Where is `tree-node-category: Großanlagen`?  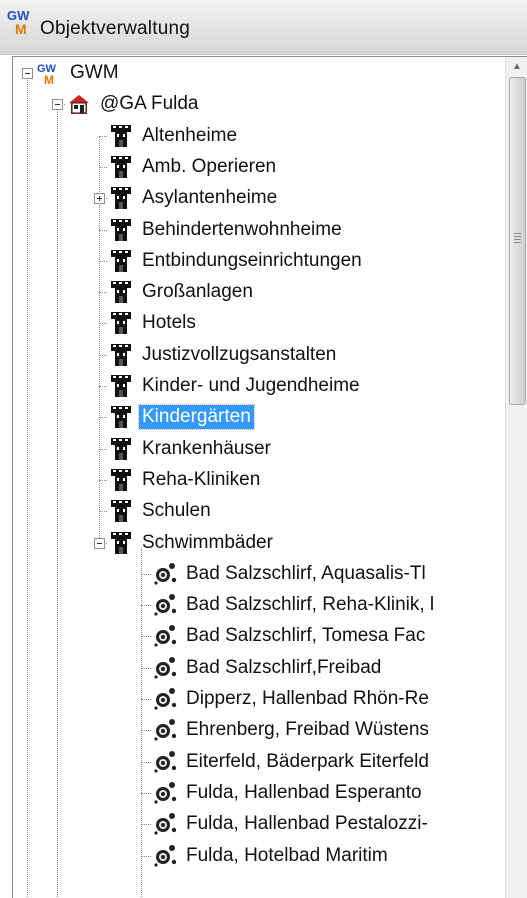 tree-node-category: Großanlagen is located at coordinates (182, 292).